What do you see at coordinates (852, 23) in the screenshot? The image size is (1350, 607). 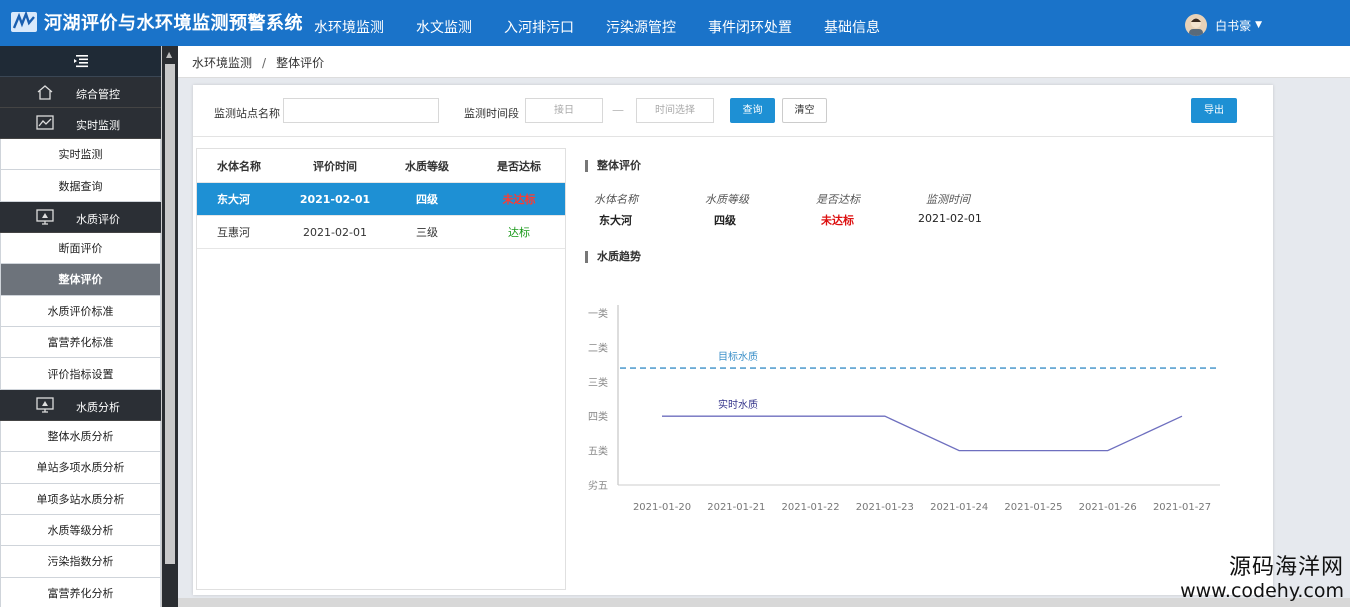 I see `nav-item-basic-info: 基础信息` at bounding box center [852, 23].